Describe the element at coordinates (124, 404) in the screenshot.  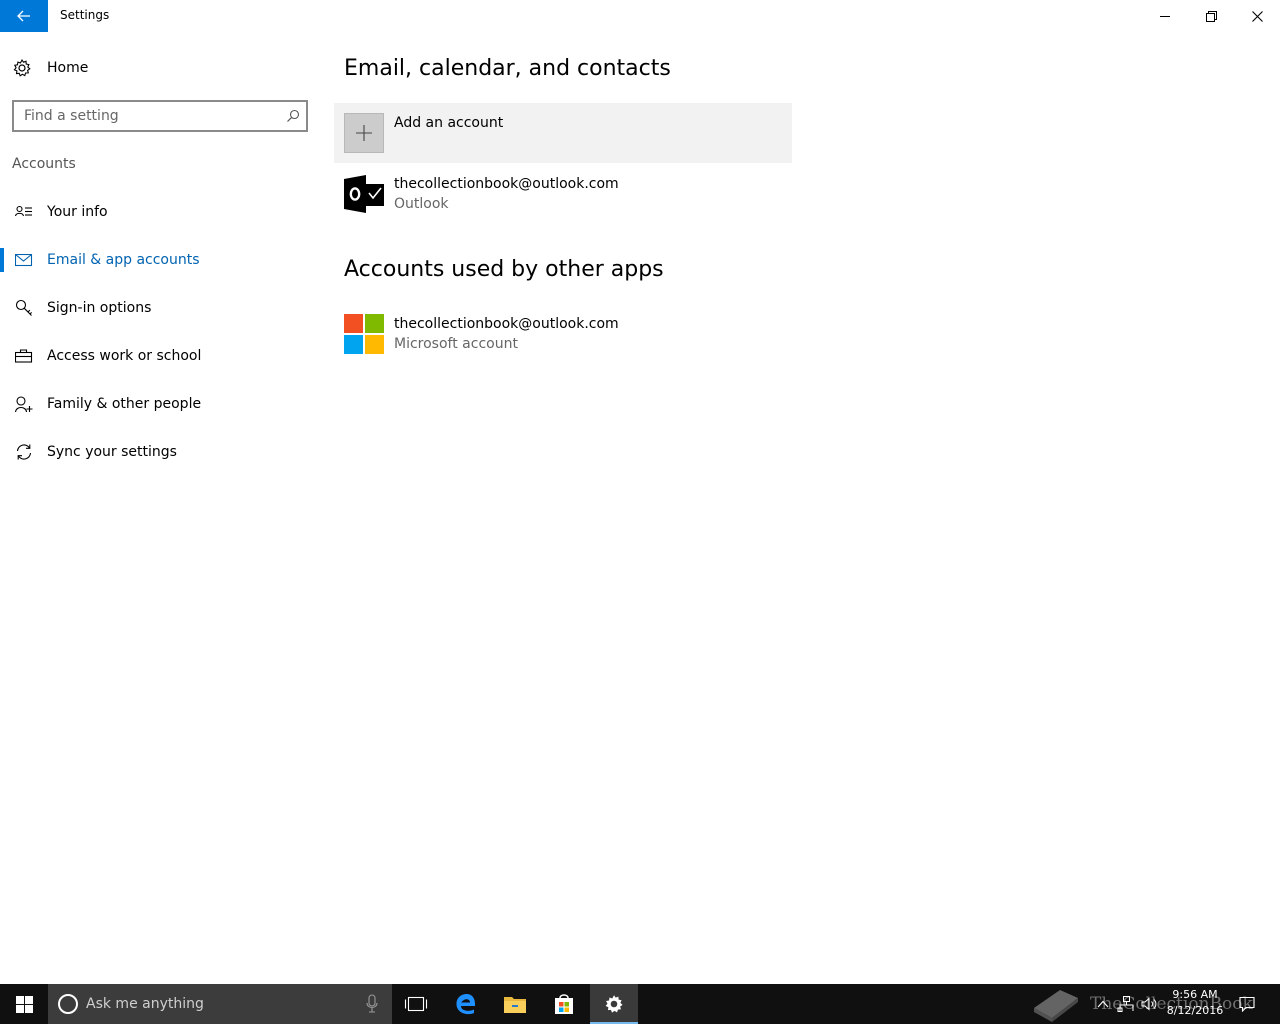
I see `sidebar-item-label: Family & other people` at that location.